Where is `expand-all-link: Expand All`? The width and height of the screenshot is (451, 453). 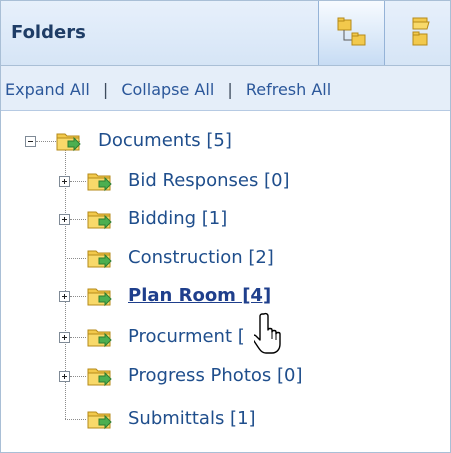
expand-all-link: Expand All is located at coordinates (47, 89).